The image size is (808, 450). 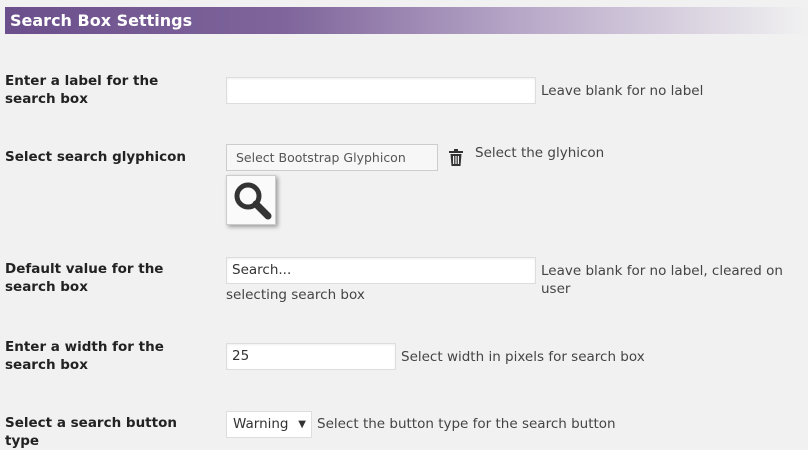 I want to click on button-type-selected: Warning, so click(x=261, y=424).